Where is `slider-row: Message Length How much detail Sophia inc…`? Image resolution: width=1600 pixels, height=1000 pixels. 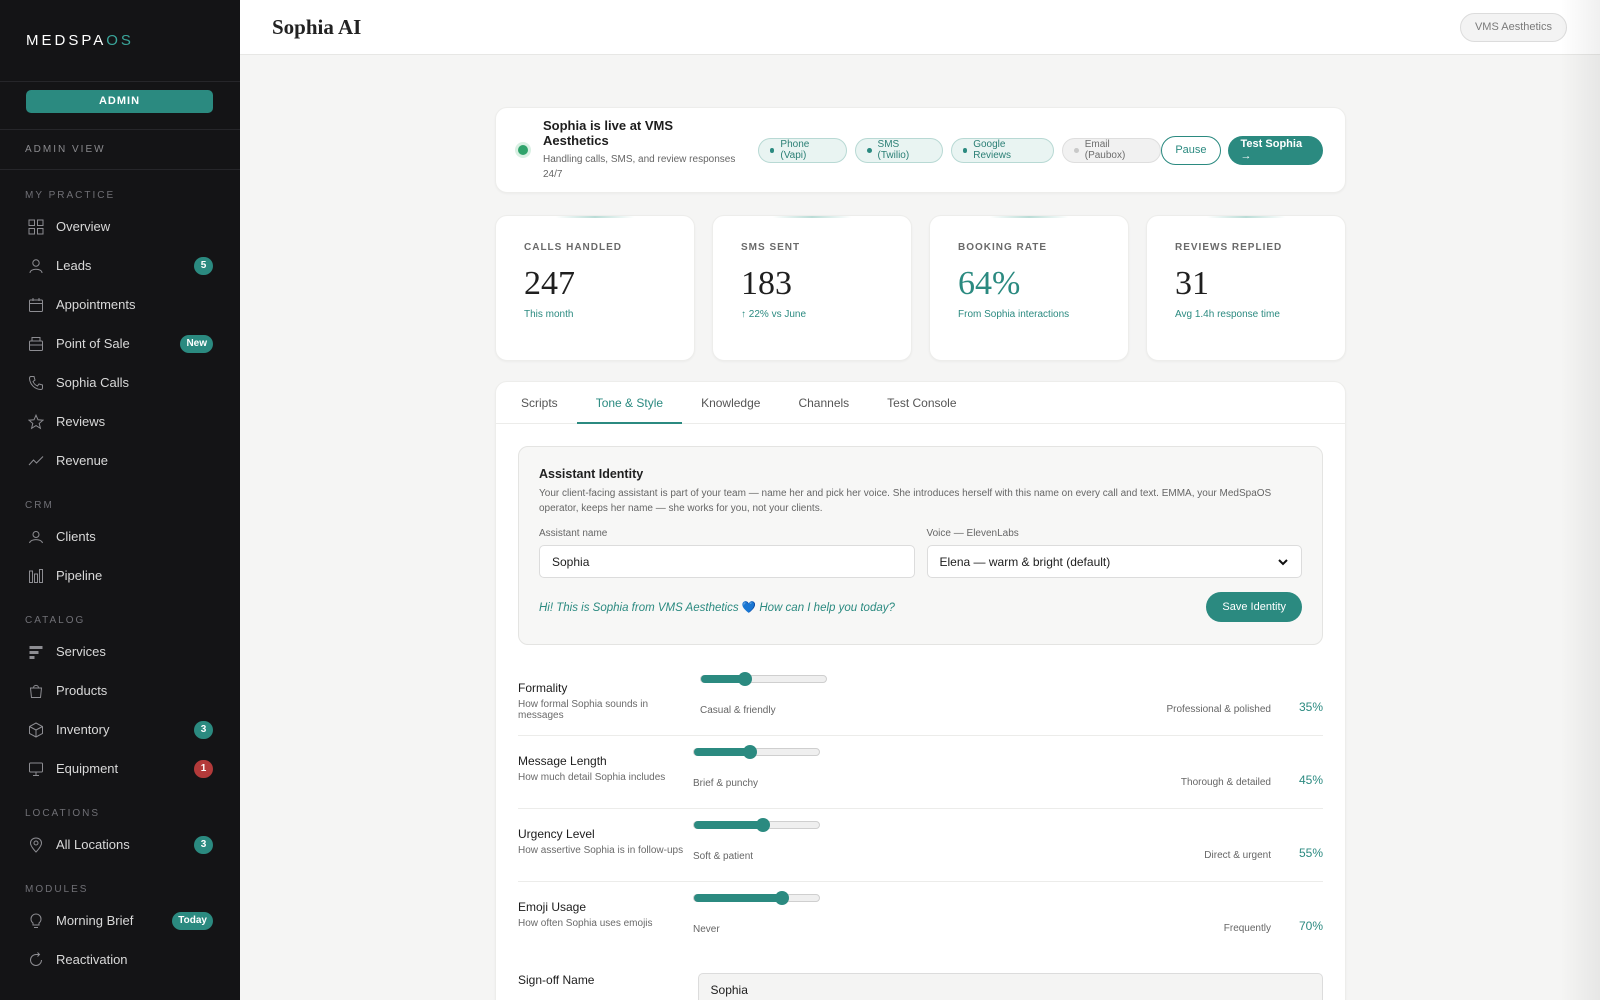
slider-row: Message Length How much detail Sophia inc… is located at coordinates (920, 772).